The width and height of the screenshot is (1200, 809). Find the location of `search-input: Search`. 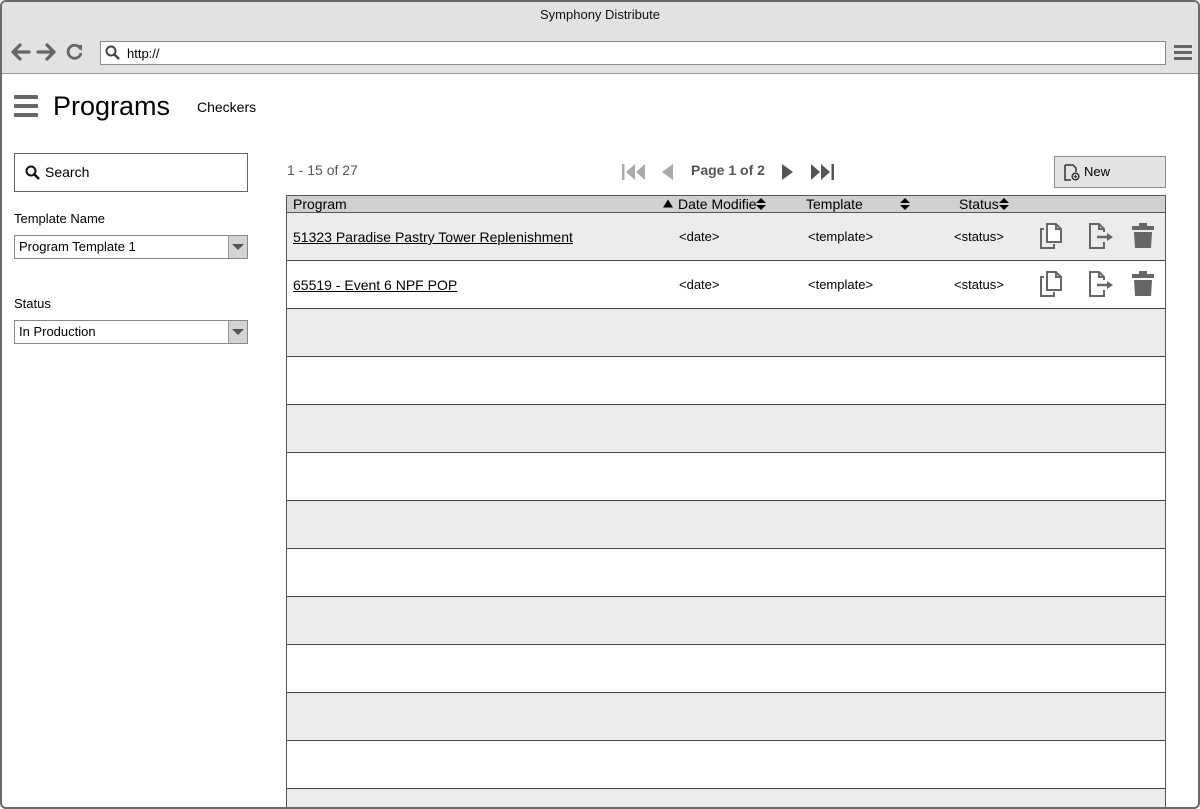

search-input: Search is located at coordinates (131, 172).